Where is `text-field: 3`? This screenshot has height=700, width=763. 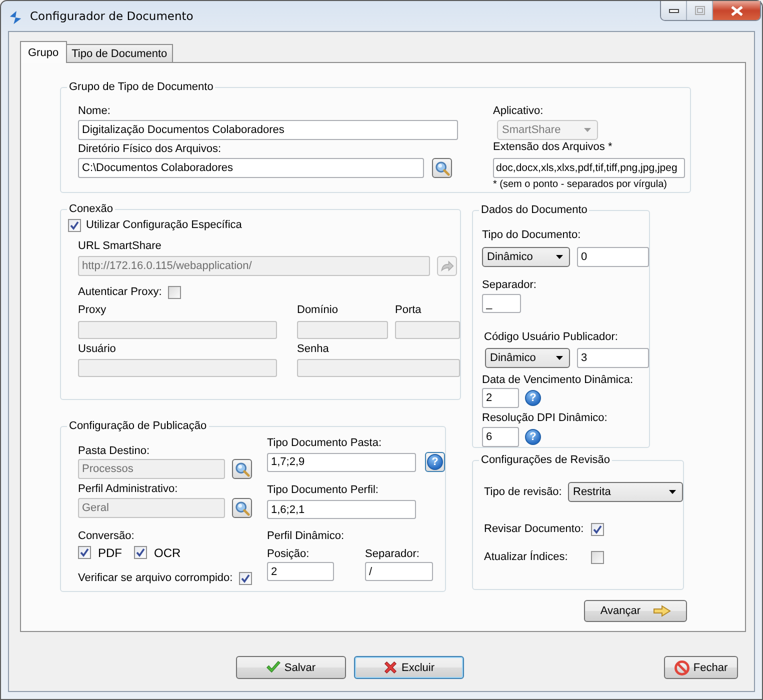
text-field: 3 is located at coordinates (613, 358).